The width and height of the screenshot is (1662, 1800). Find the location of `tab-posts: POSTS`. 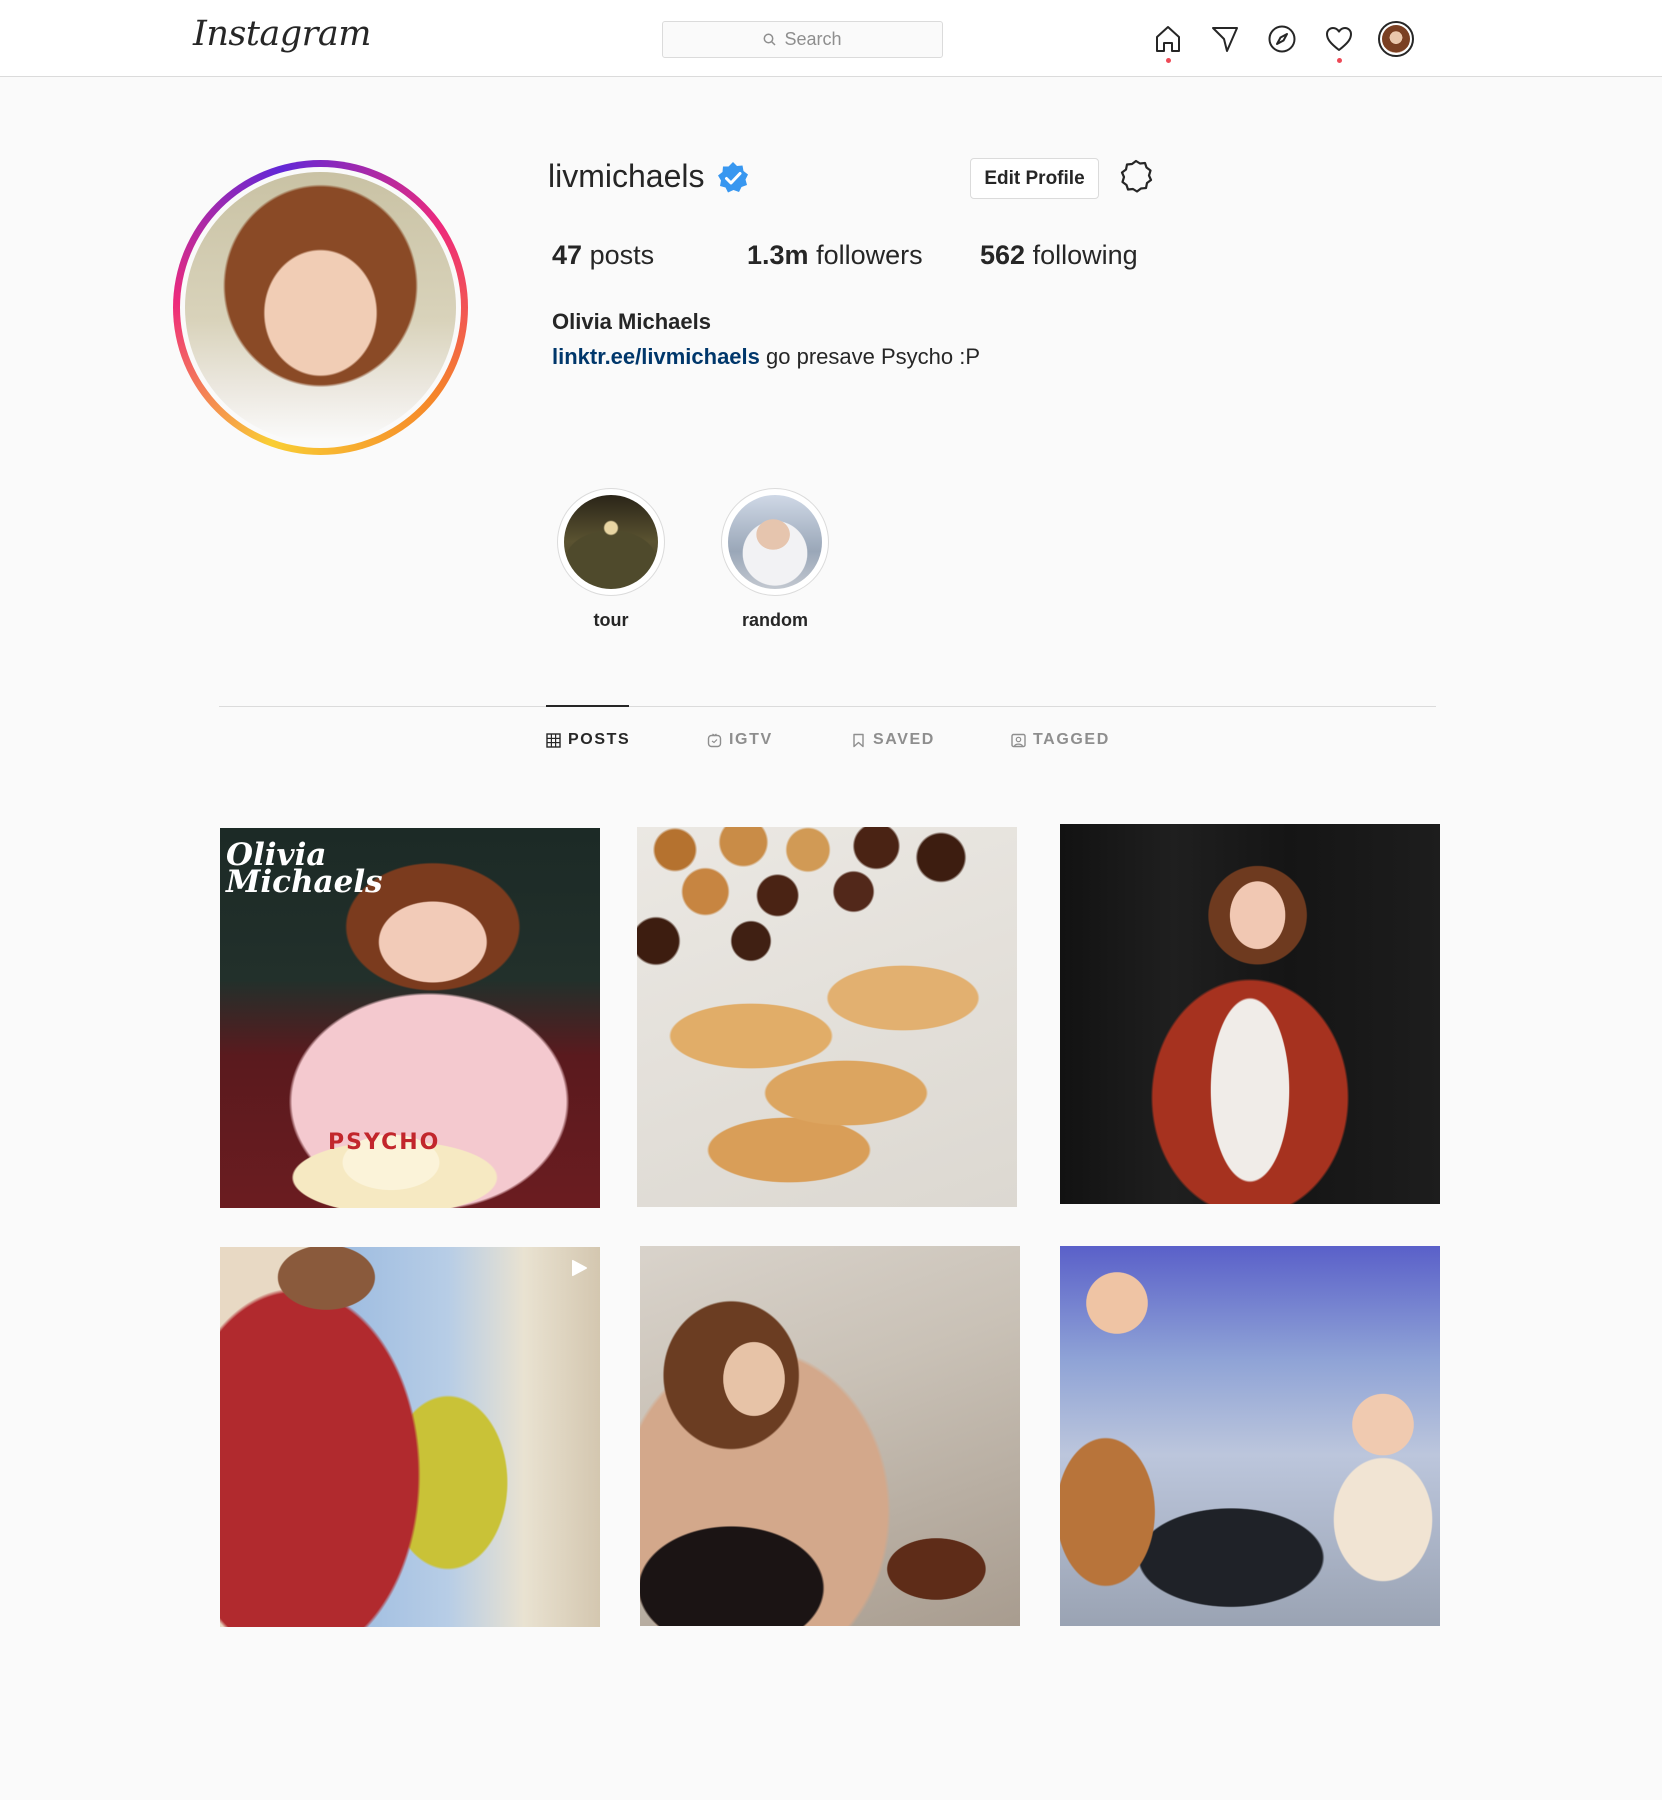

tab-posts: POSTS is located at coordinates (588, 740).